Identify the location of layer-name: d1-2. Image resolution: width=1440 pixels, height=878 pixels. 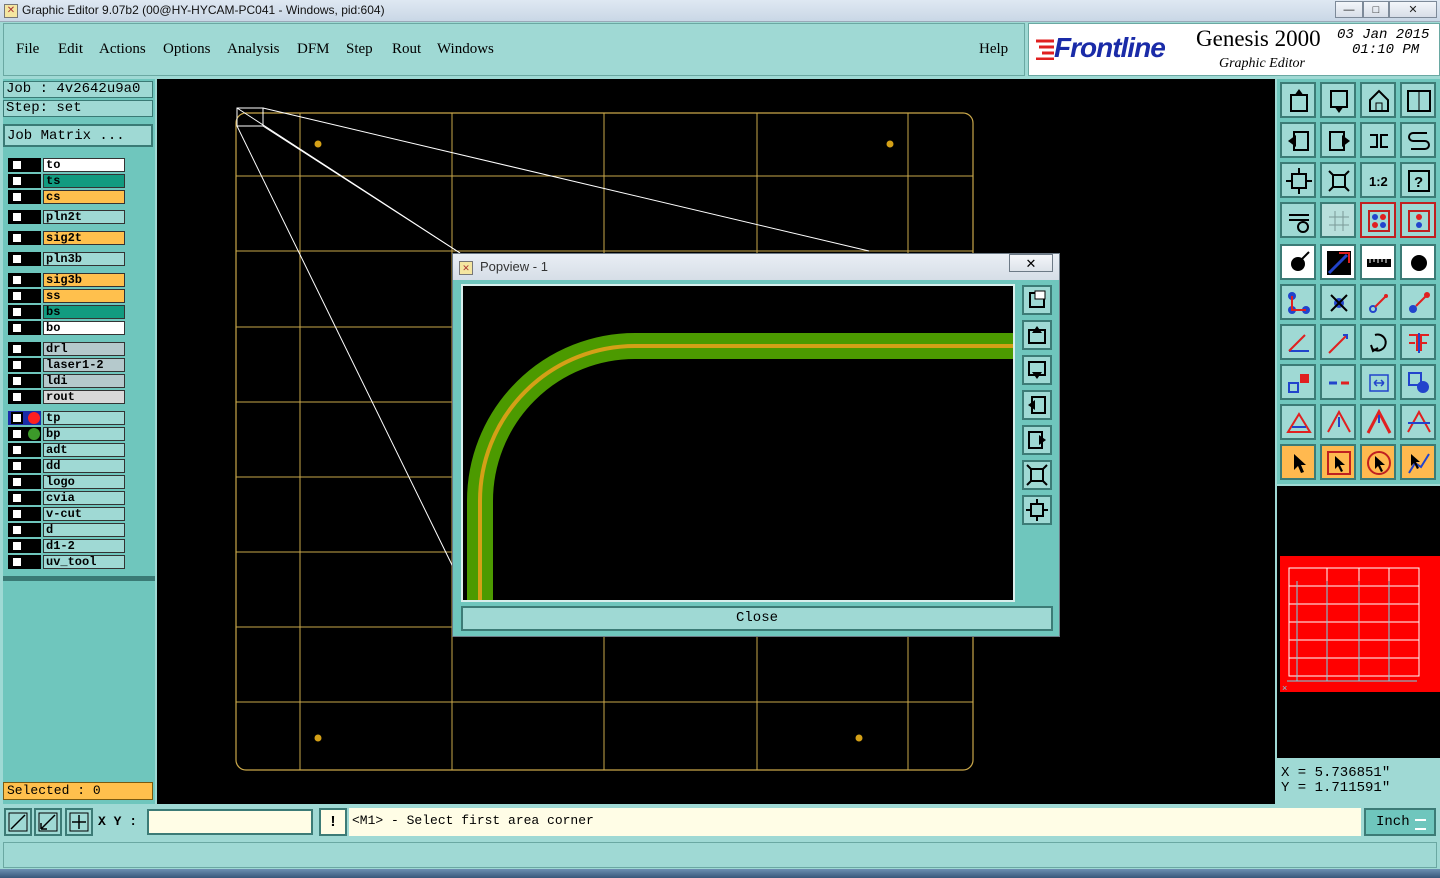
(84, 546).